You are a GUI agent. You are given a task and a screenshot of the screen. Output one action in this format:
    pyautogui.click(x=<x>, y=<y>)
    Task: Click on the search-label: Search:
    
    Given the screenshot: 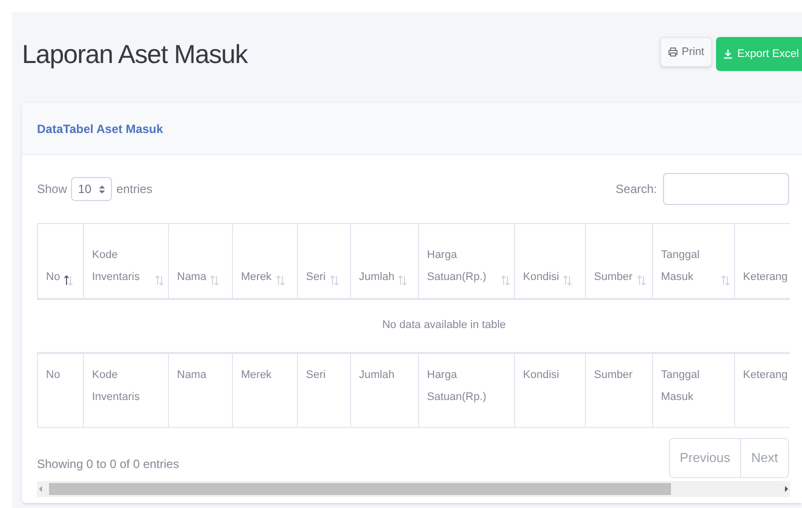 What is the action you would take?
    pyautogui.click(x=636, y=189)
    